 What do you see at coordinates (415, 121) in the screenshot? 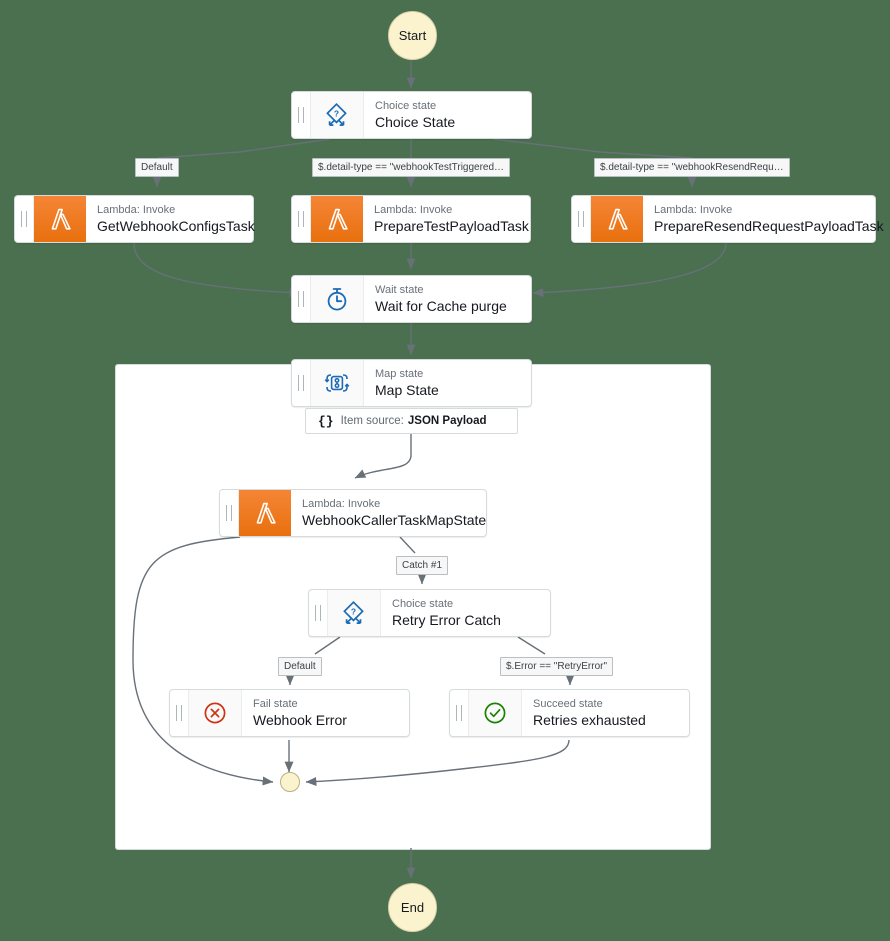
I see `state-title: Choice State` at bounding box center [415, 121].